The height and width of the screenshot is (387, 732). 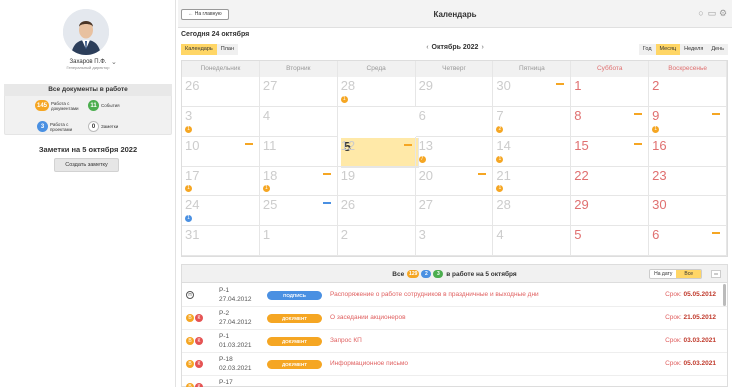 What do you see at coordinates (532, 121) in the screenshot?
I see `calendar-day-cell: 72` at bounding box center [532, 121].